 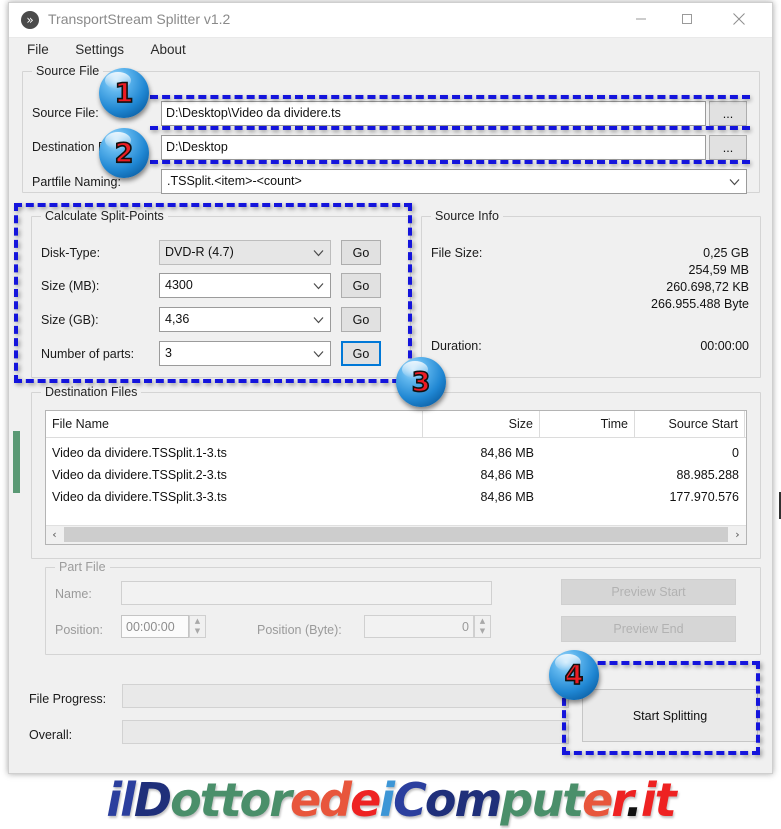 I want to click on annotation-badge-2-number: 2, so click(x=124, y=153).